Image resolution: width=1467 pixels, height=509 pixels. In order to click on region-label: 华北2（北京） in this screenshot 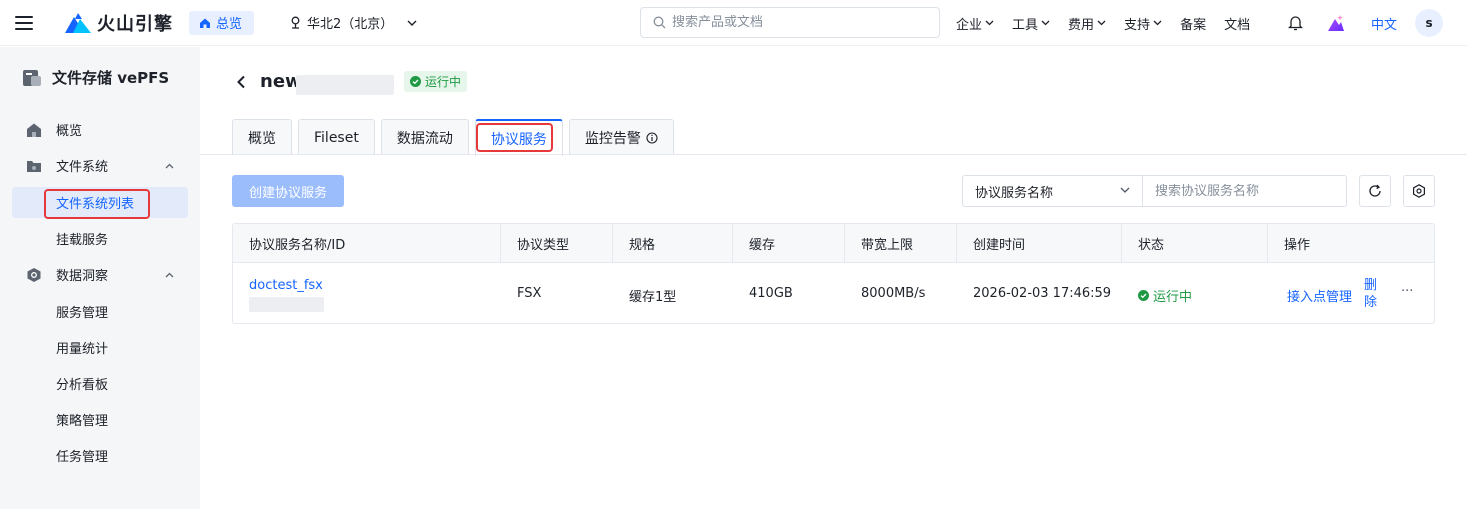, I will do `click(350, 24)`.